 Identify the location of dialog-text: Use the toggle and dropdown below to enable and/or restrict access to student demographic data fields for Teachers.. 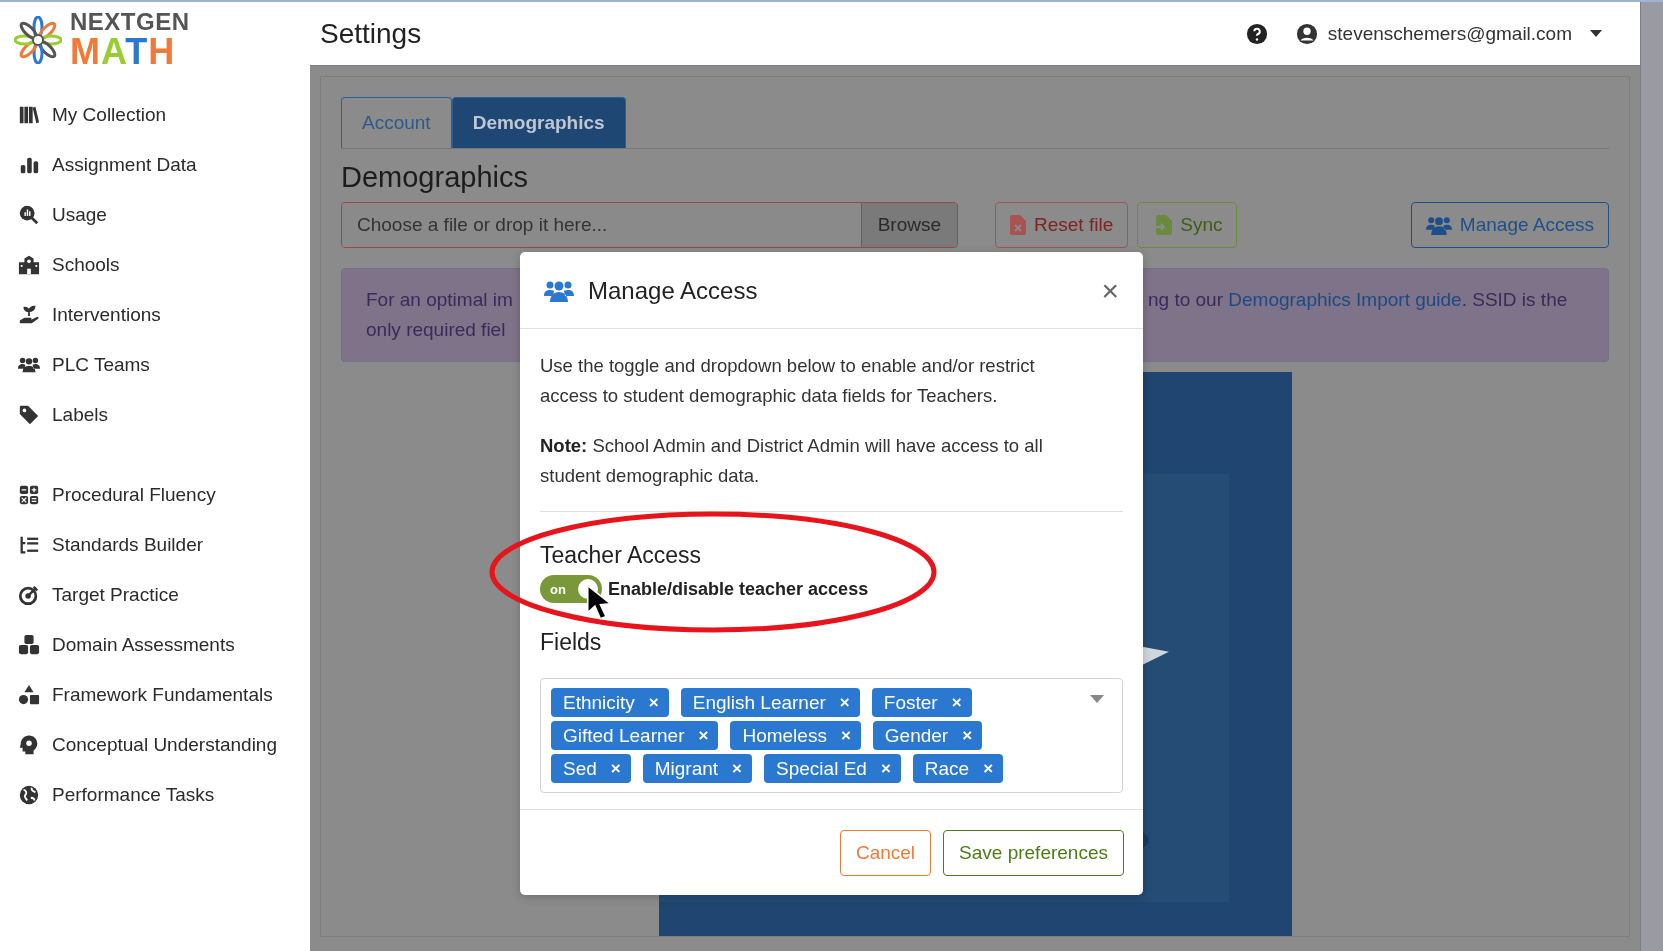
(788, 381).